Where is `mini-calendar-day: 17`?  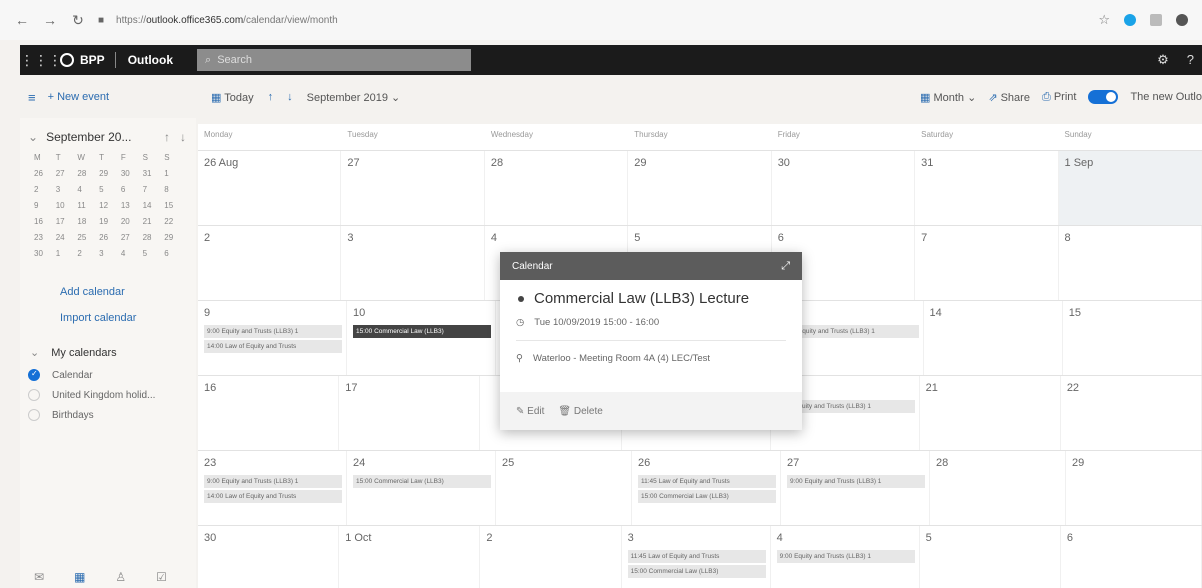
mini-calendar-day: 17 is located at coordinates (67, 222).